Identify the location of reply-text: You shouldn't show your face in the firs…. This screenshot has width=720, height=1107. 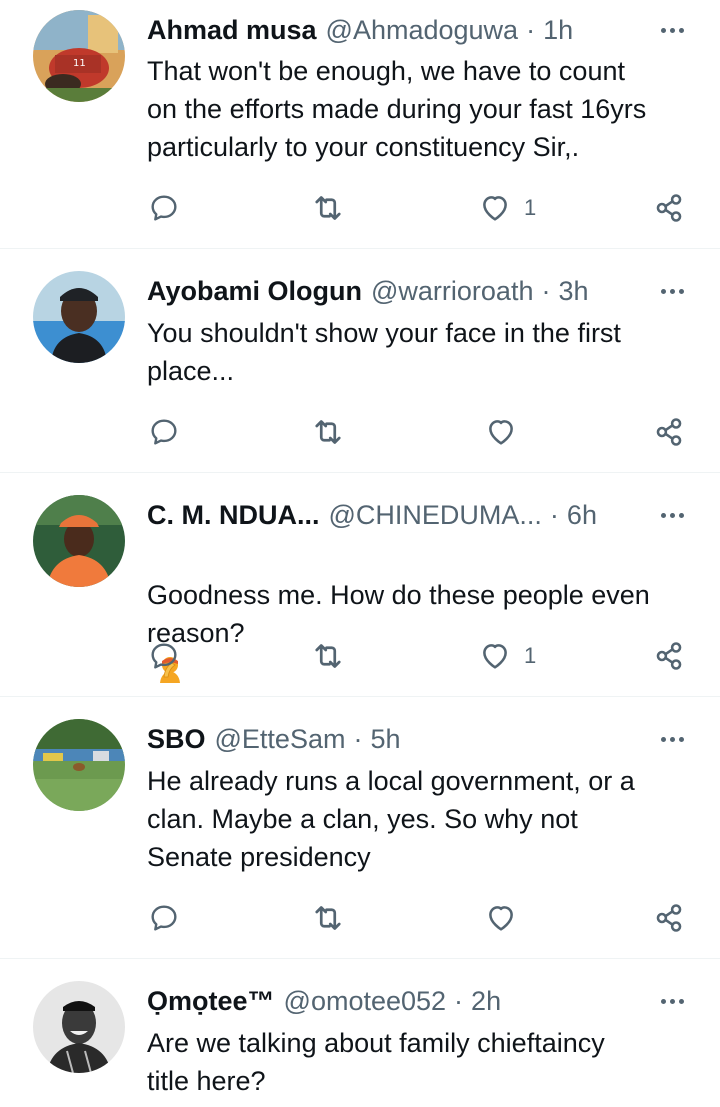
(384, 352).